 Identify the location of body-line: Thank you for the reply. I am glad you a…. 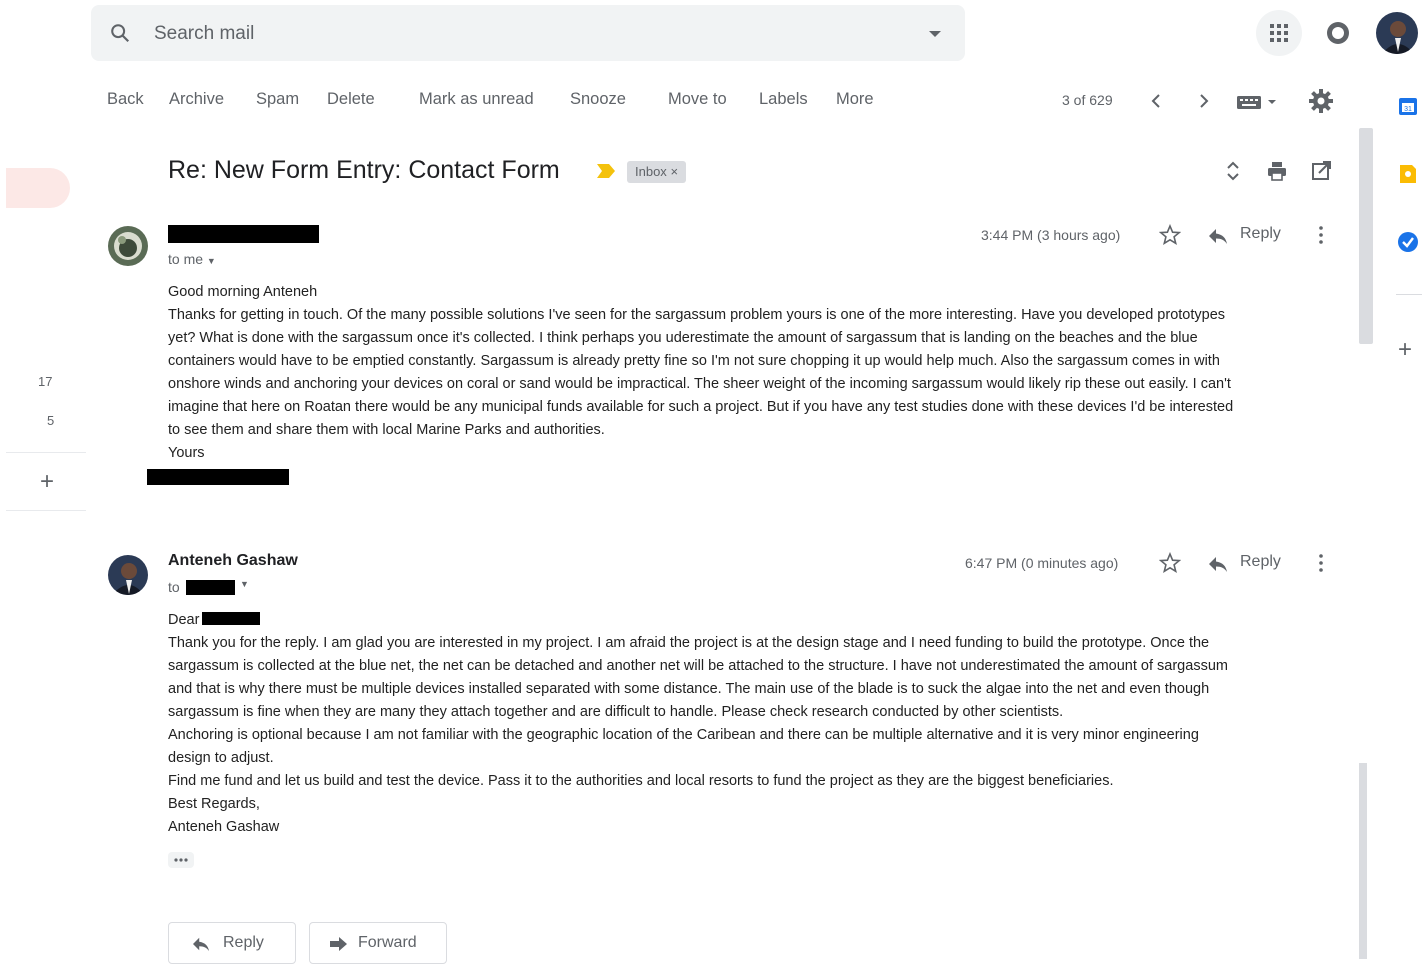
(689, 643).